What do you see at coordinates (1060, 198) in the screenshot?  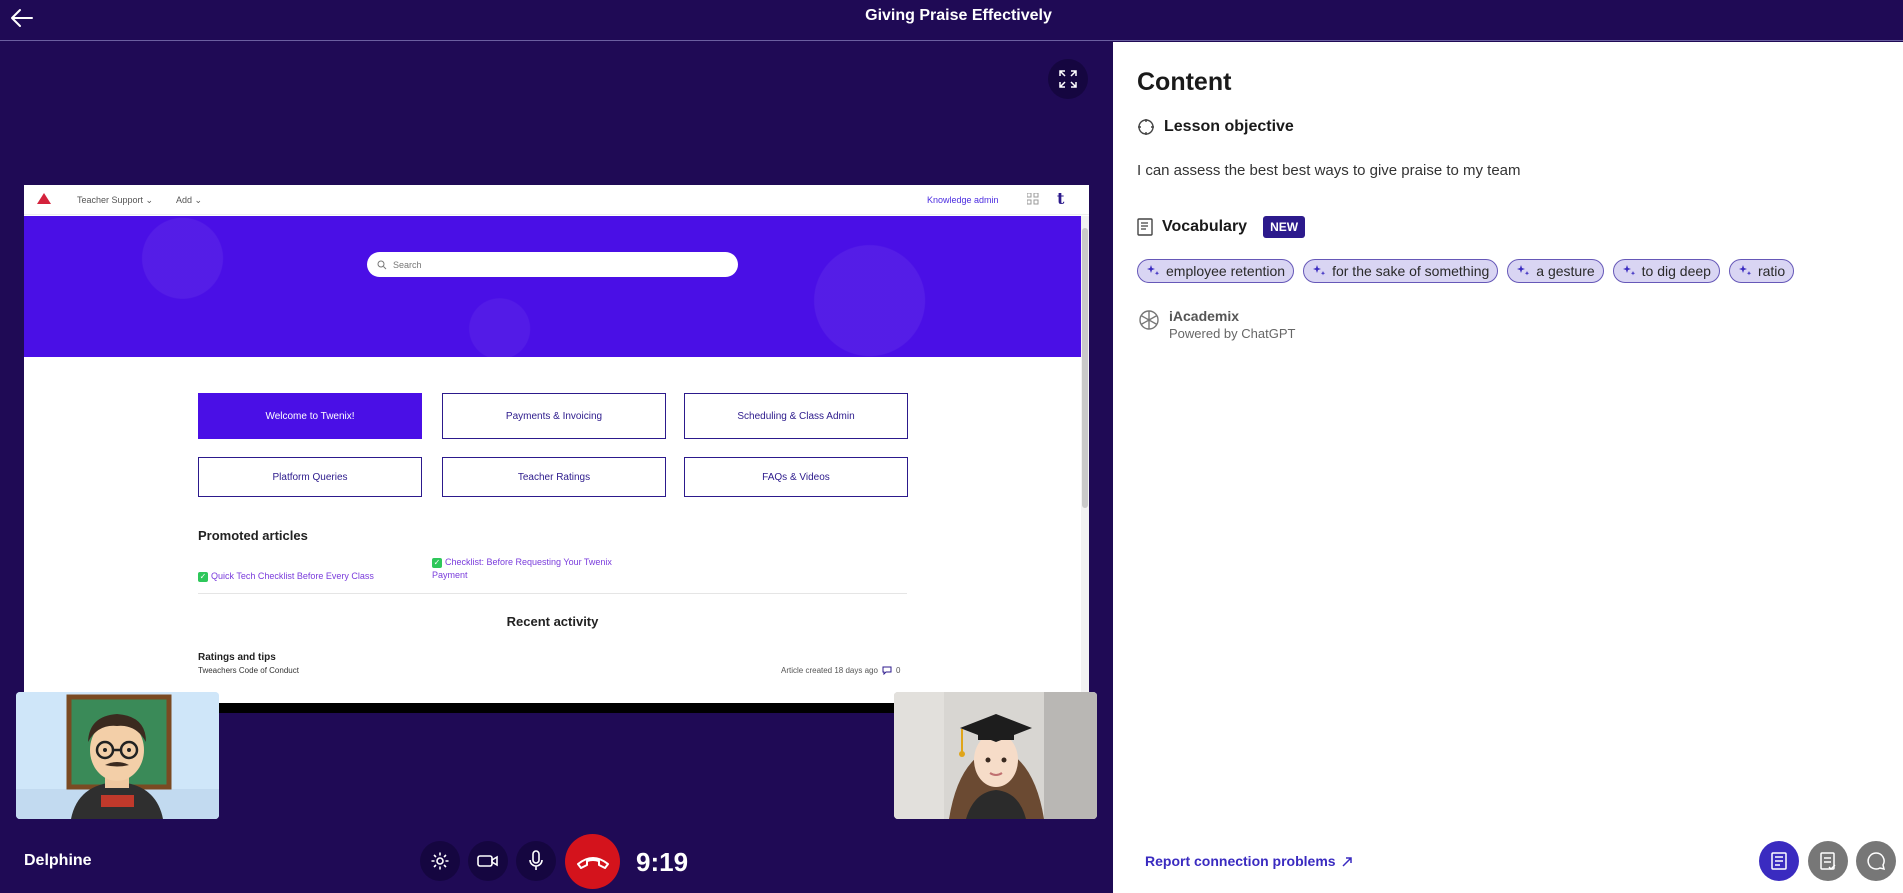 I see `twenix-avatar-icon: t` at bounding box center [1060, 198].